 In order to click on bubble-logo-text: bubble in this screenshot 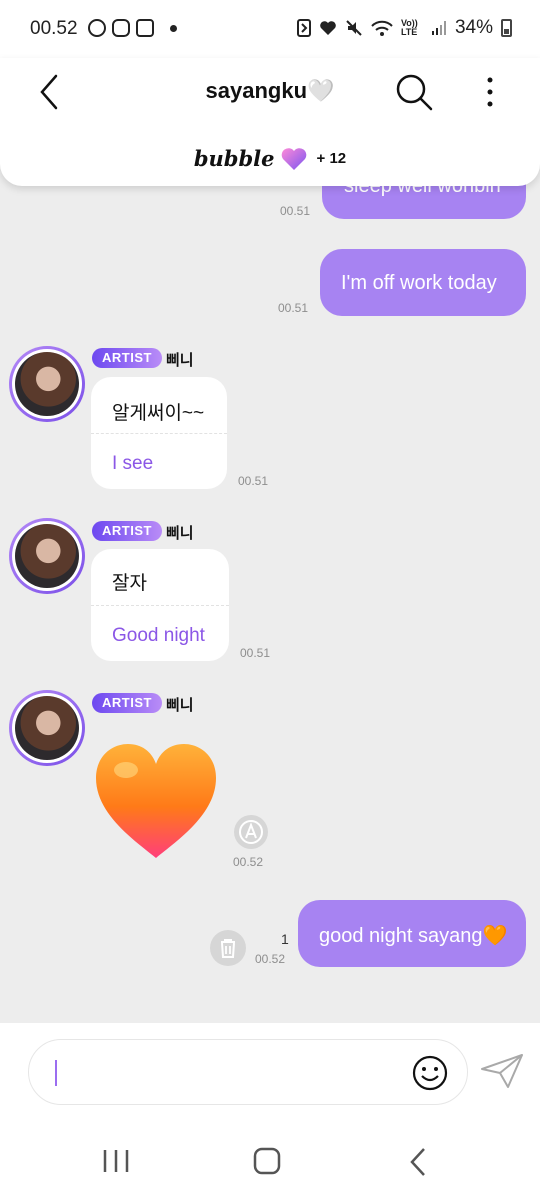, I will do `click(234, 158)`.